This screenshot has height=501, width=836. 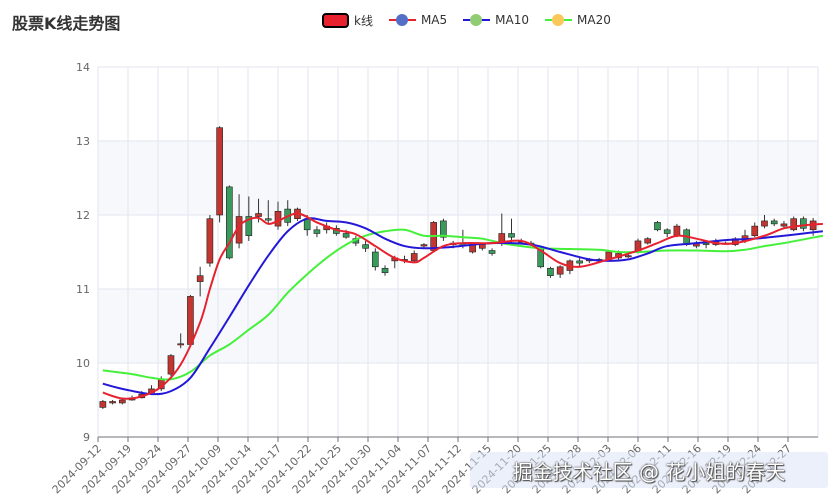 I want to click on y-tick-label: 12, so click(x=83, y=215).